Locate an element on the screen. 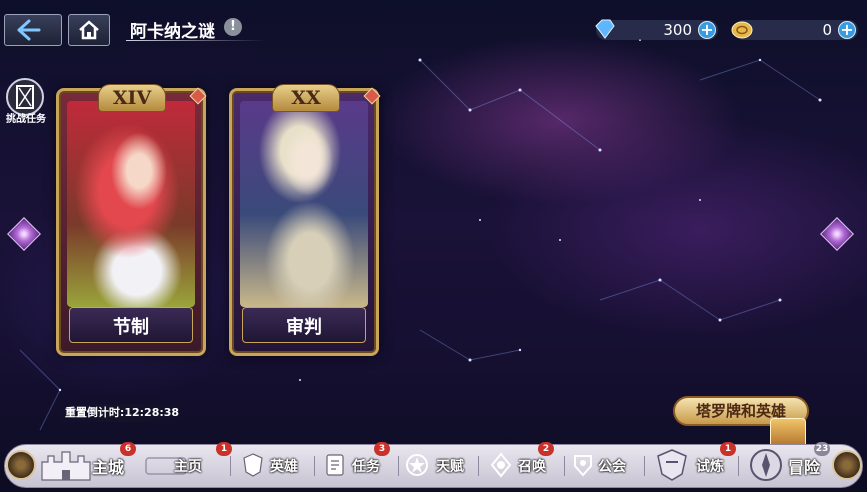 The height and width of the screenshot is (492, 867). nav-label: 英雄 is located at coordinates (284, 467).